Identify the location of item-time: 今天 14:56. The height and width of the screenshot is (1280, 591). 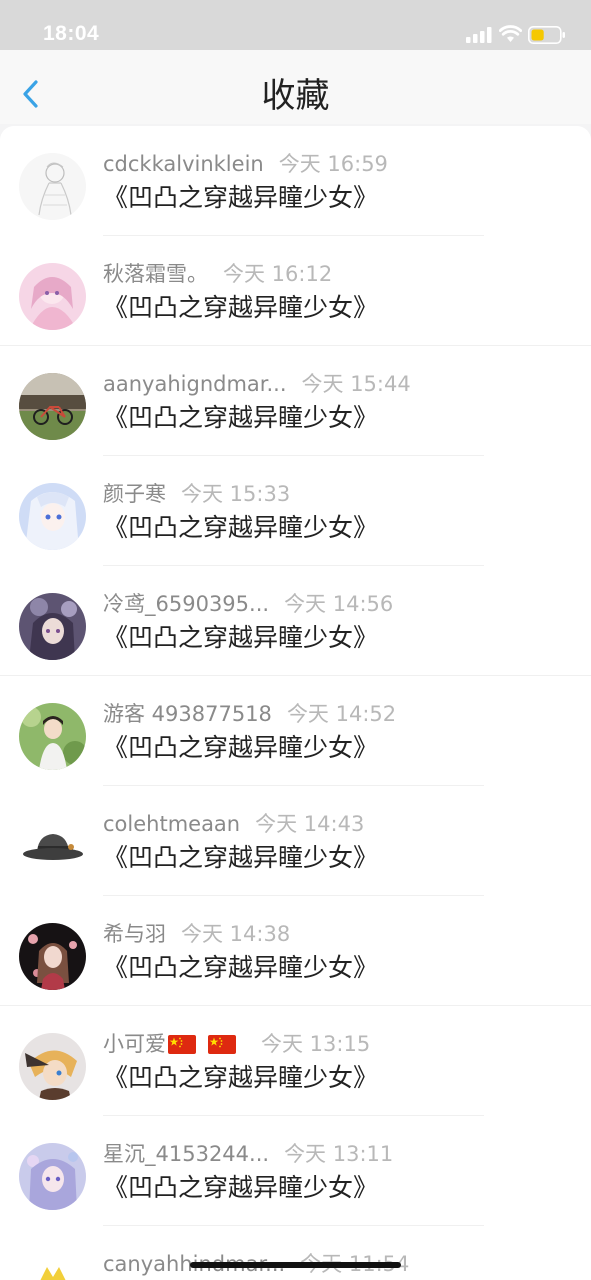
(339, 604).